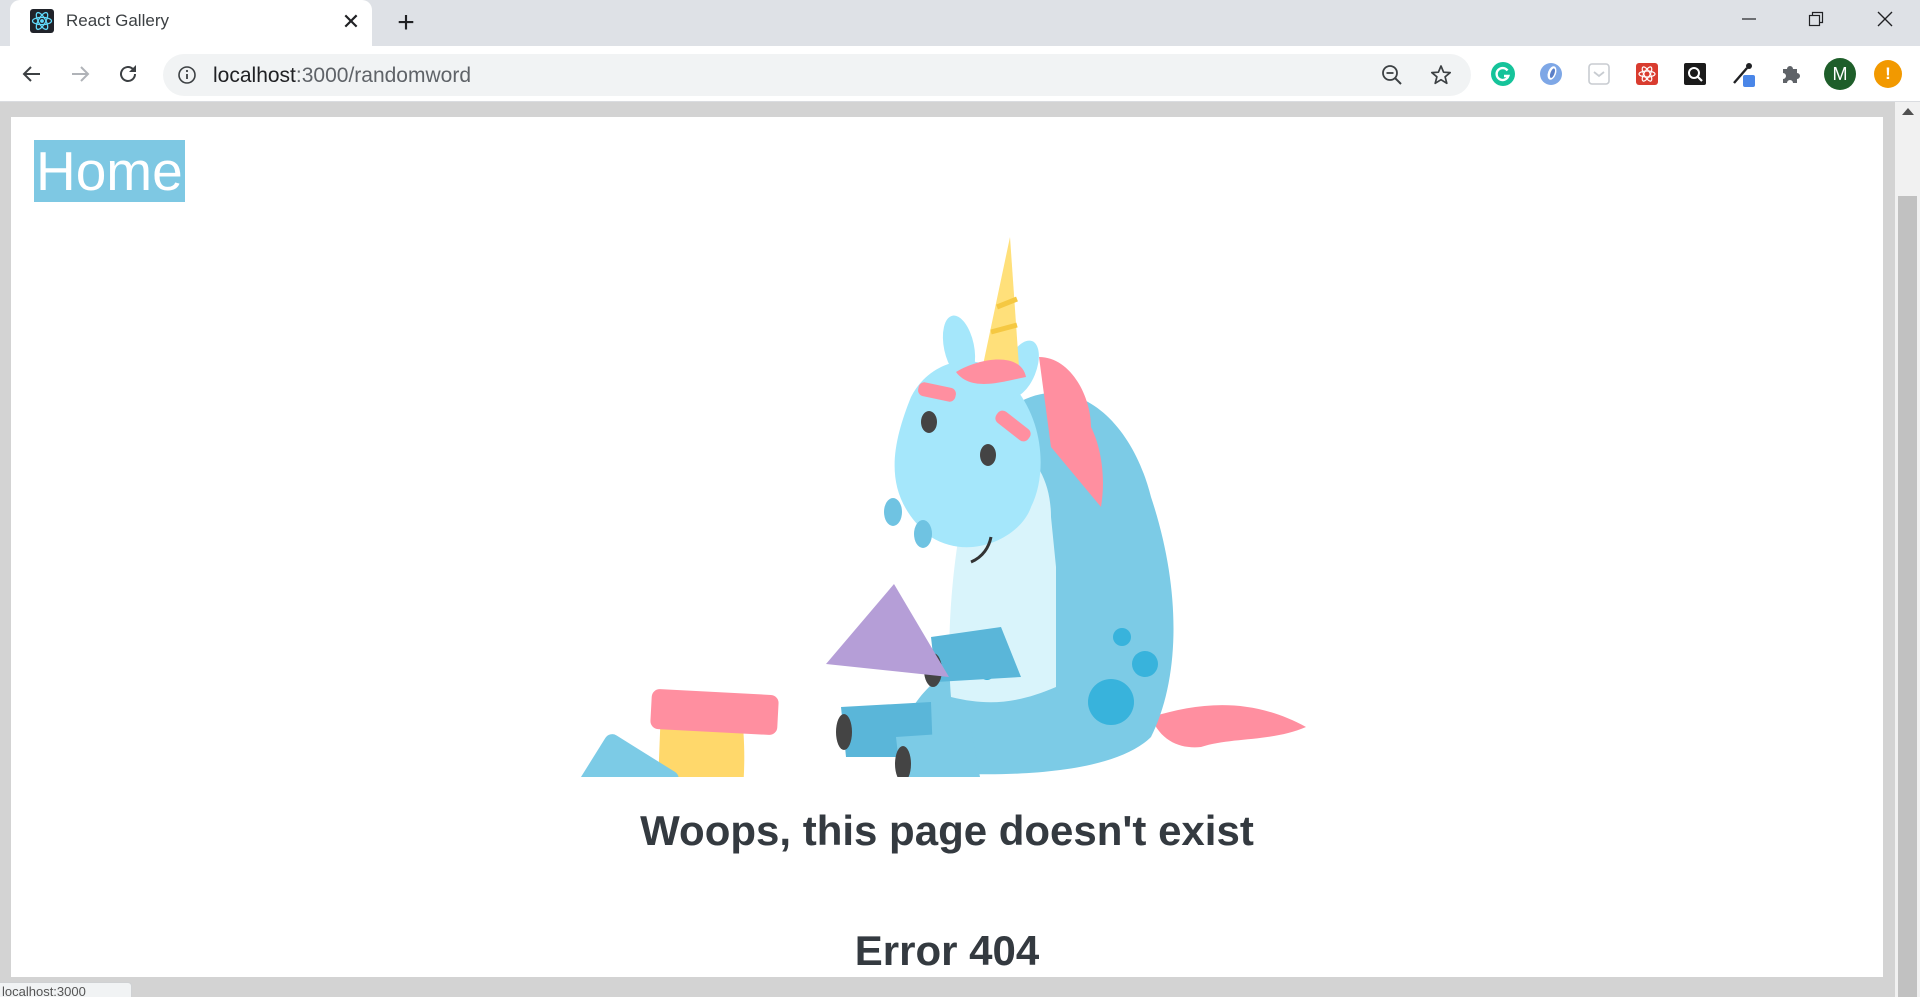 The image size is (1920, 997). I want to click on extension-orb-icon, so click(1551, 74).